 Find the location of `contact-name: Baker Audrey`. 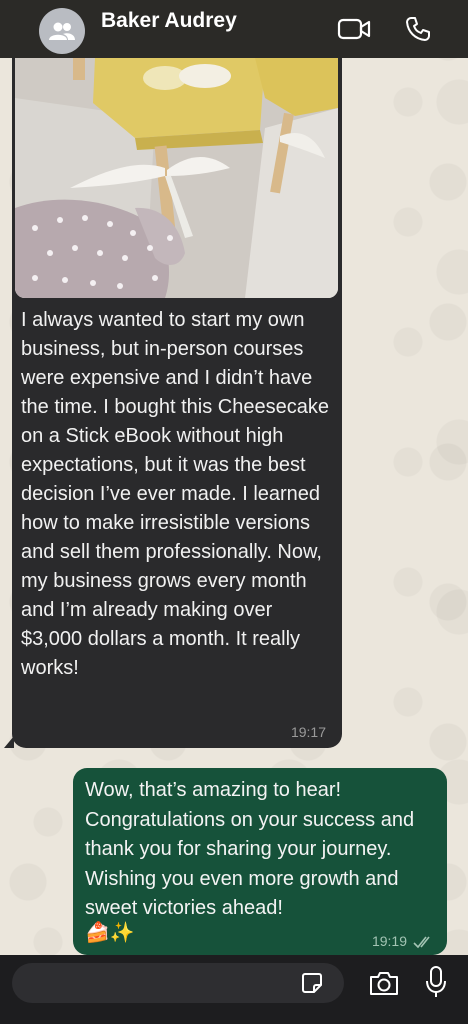

contact-name: Baker Audrey is located at coordinates (169, 21).